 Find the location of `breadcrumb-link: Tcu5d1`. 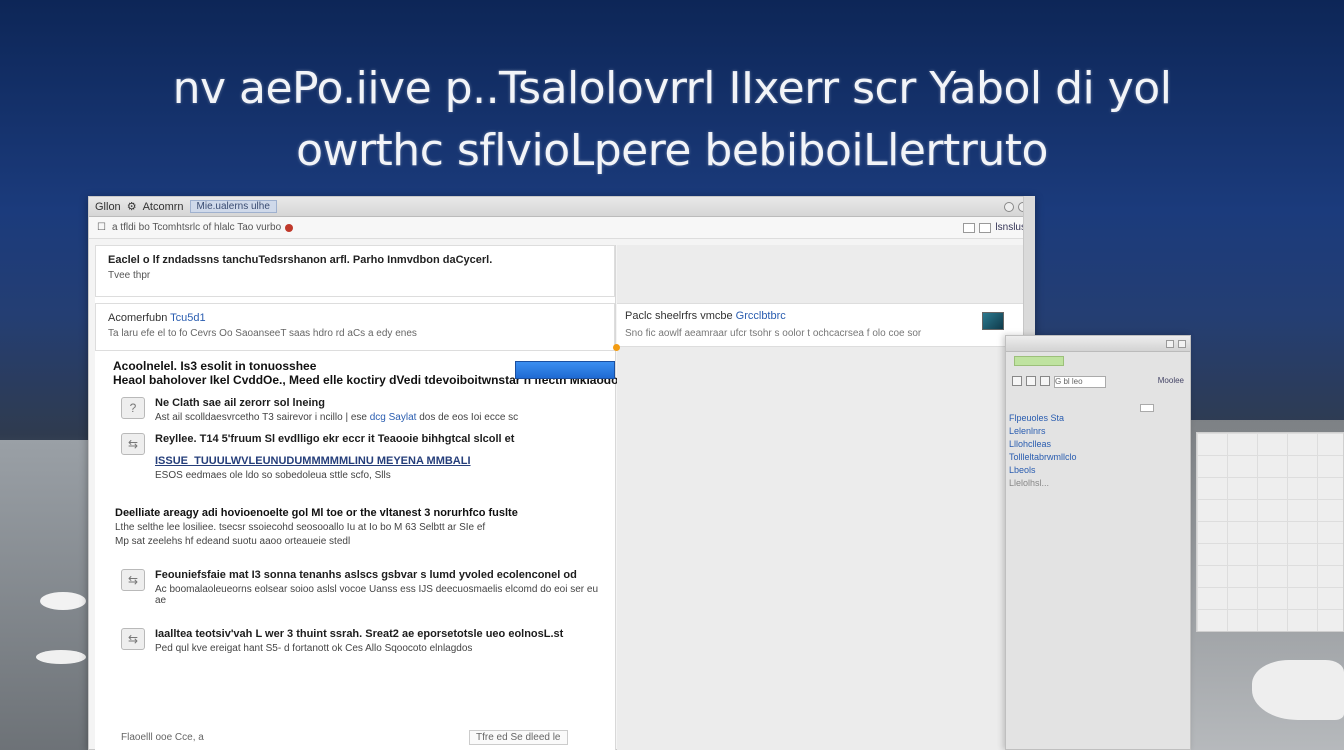

breadcrumb-link: Tcu5d1 is located at coordinates (187, 318).